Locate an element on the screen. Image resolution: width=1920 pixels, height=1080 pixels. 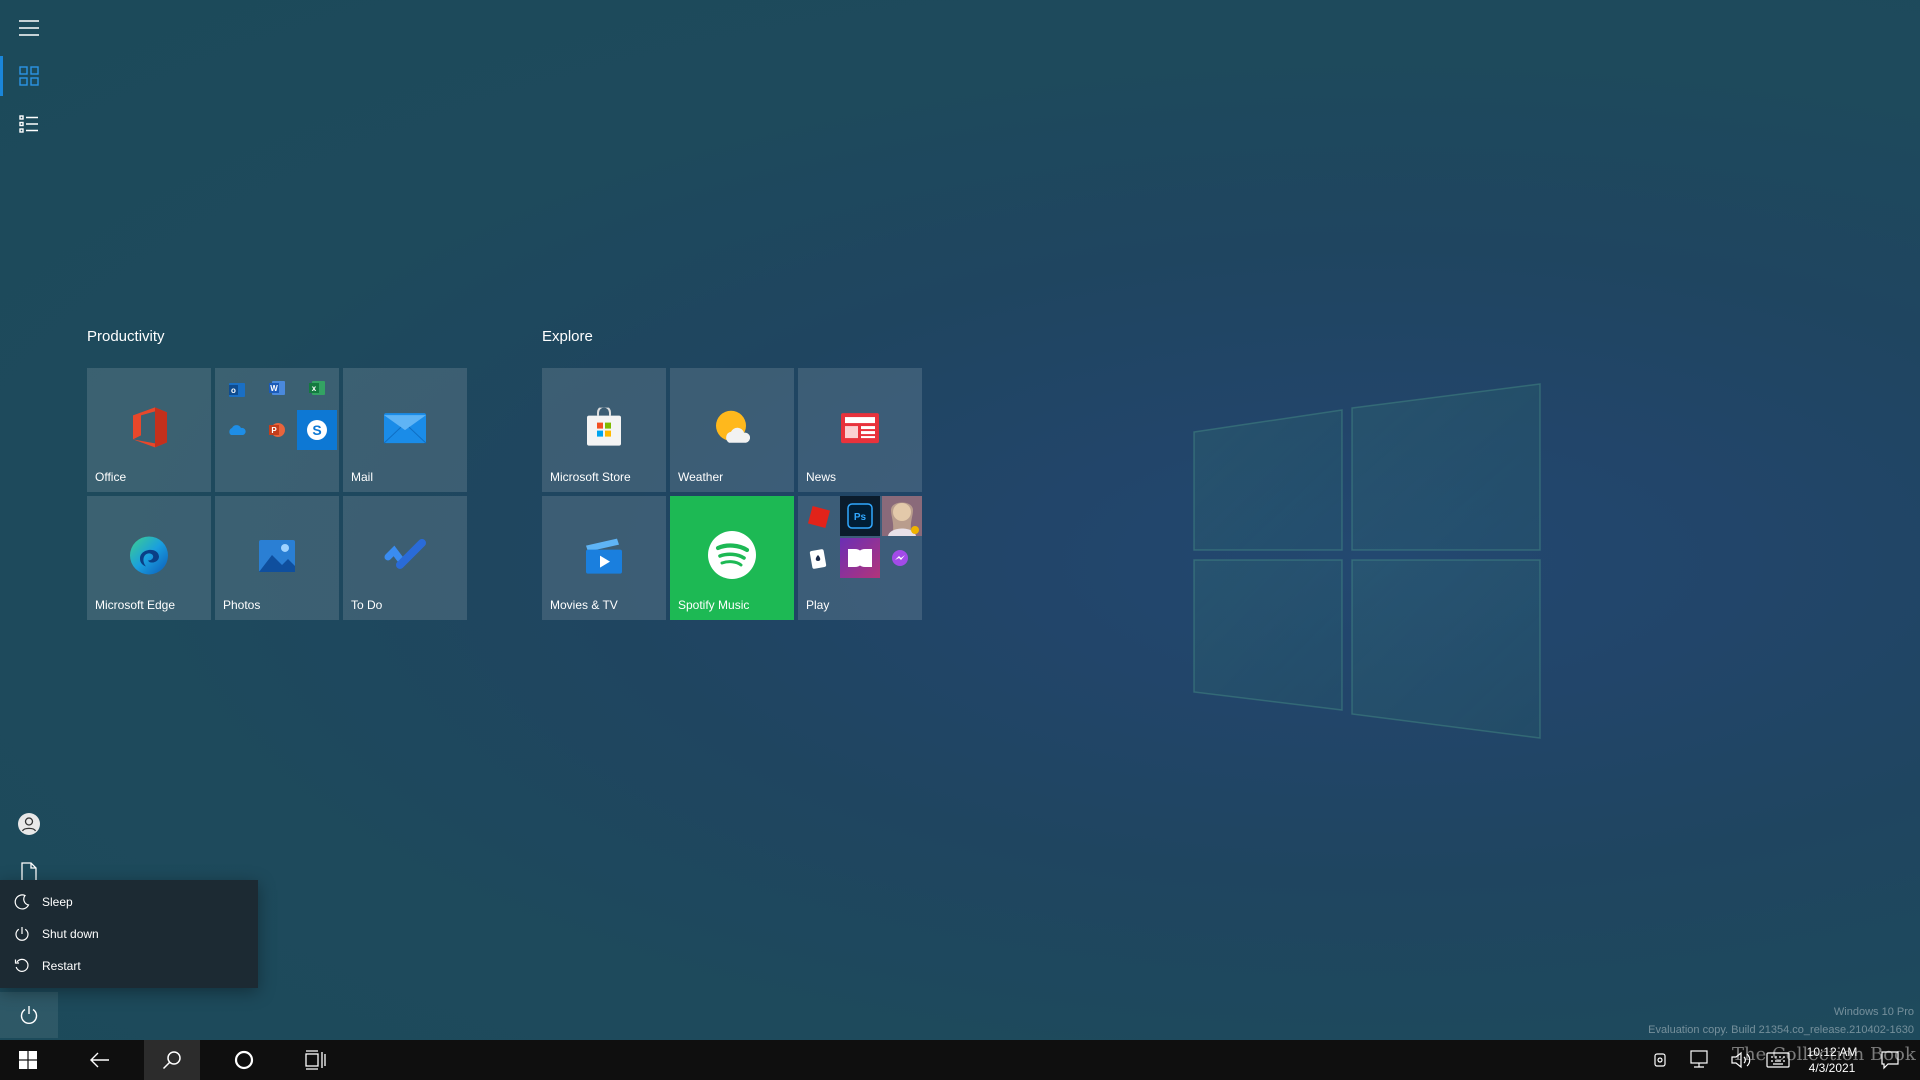
edge-icon is located at coordinates (149, 555).